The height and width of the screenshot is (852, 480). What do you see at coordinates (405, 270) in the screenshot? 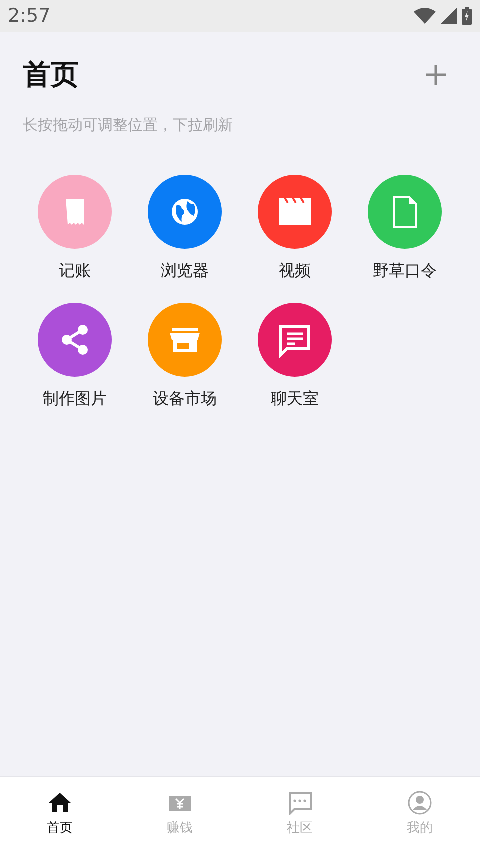
I see `app-label: 野草口令` at bounding box center [405, 270].